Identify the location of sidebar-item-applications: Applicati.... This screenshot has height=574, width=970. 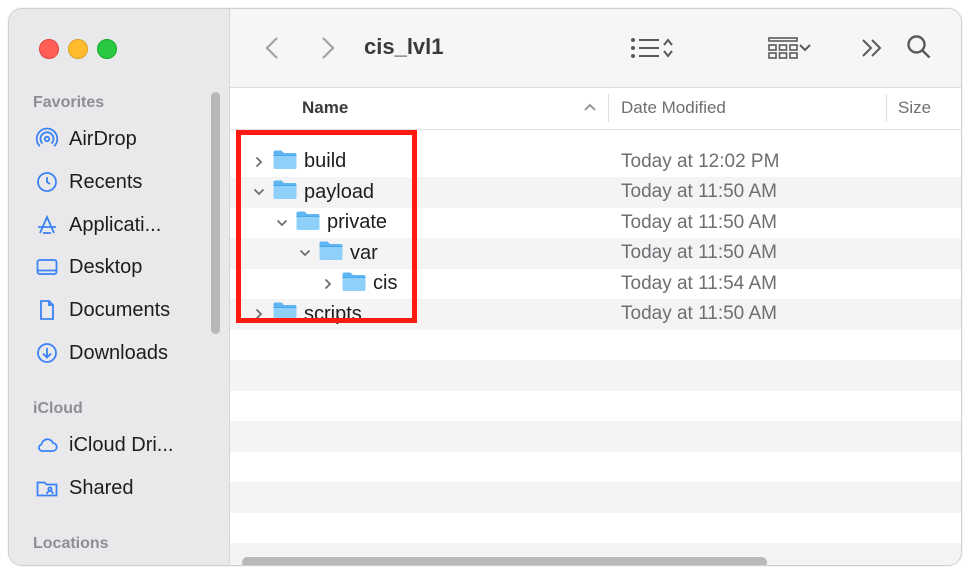
(125, 225).